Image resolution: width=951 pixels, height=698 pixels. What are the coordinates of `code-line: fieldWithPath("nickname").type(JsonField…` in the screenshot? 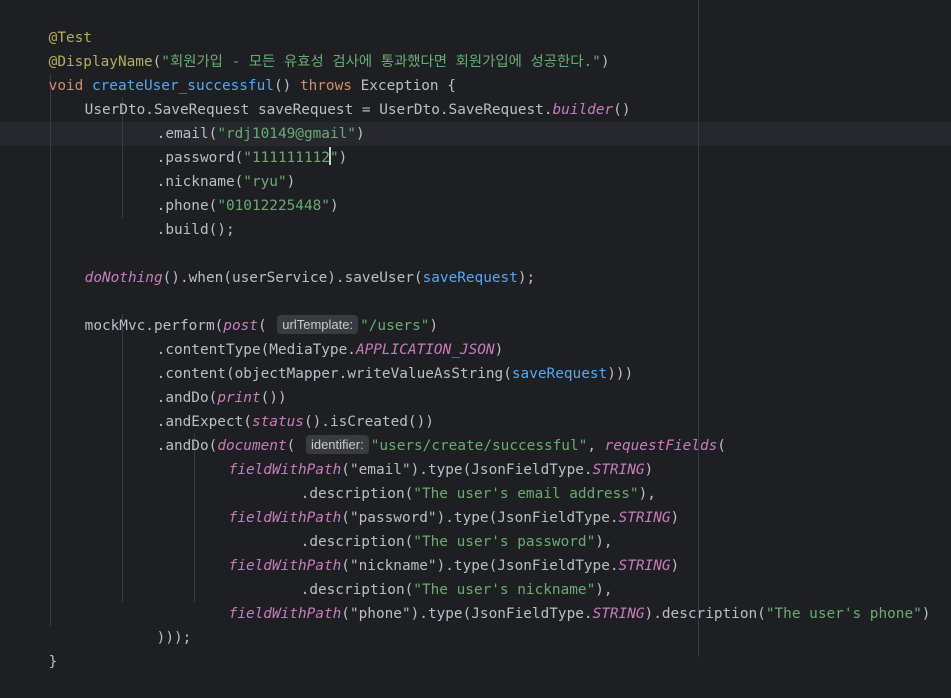 It's located at (437, 552).